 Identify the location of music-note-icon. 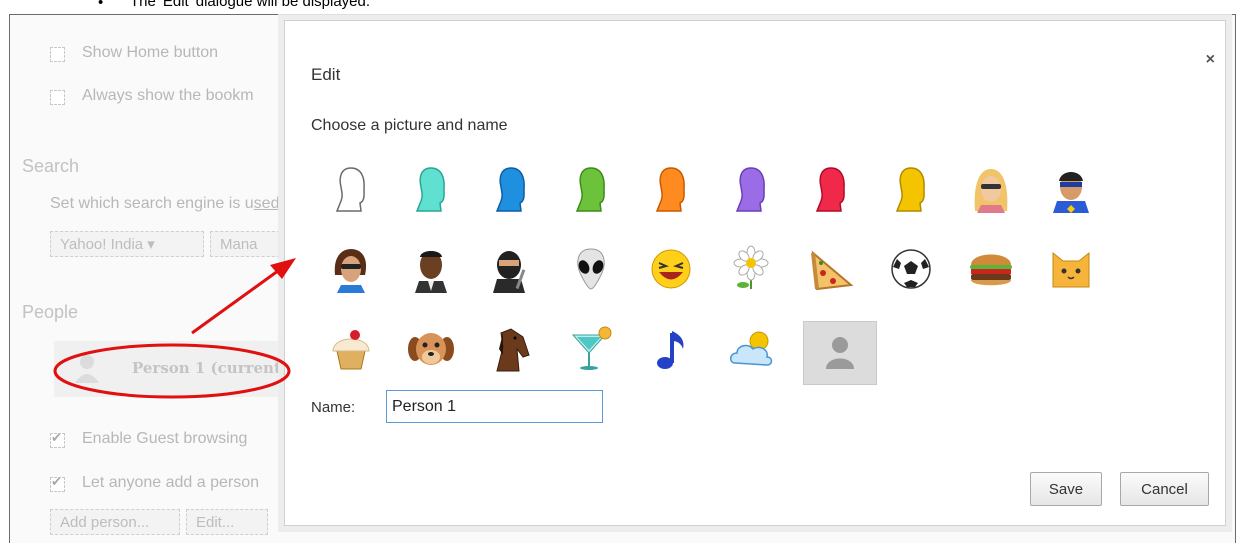
(671, 349).